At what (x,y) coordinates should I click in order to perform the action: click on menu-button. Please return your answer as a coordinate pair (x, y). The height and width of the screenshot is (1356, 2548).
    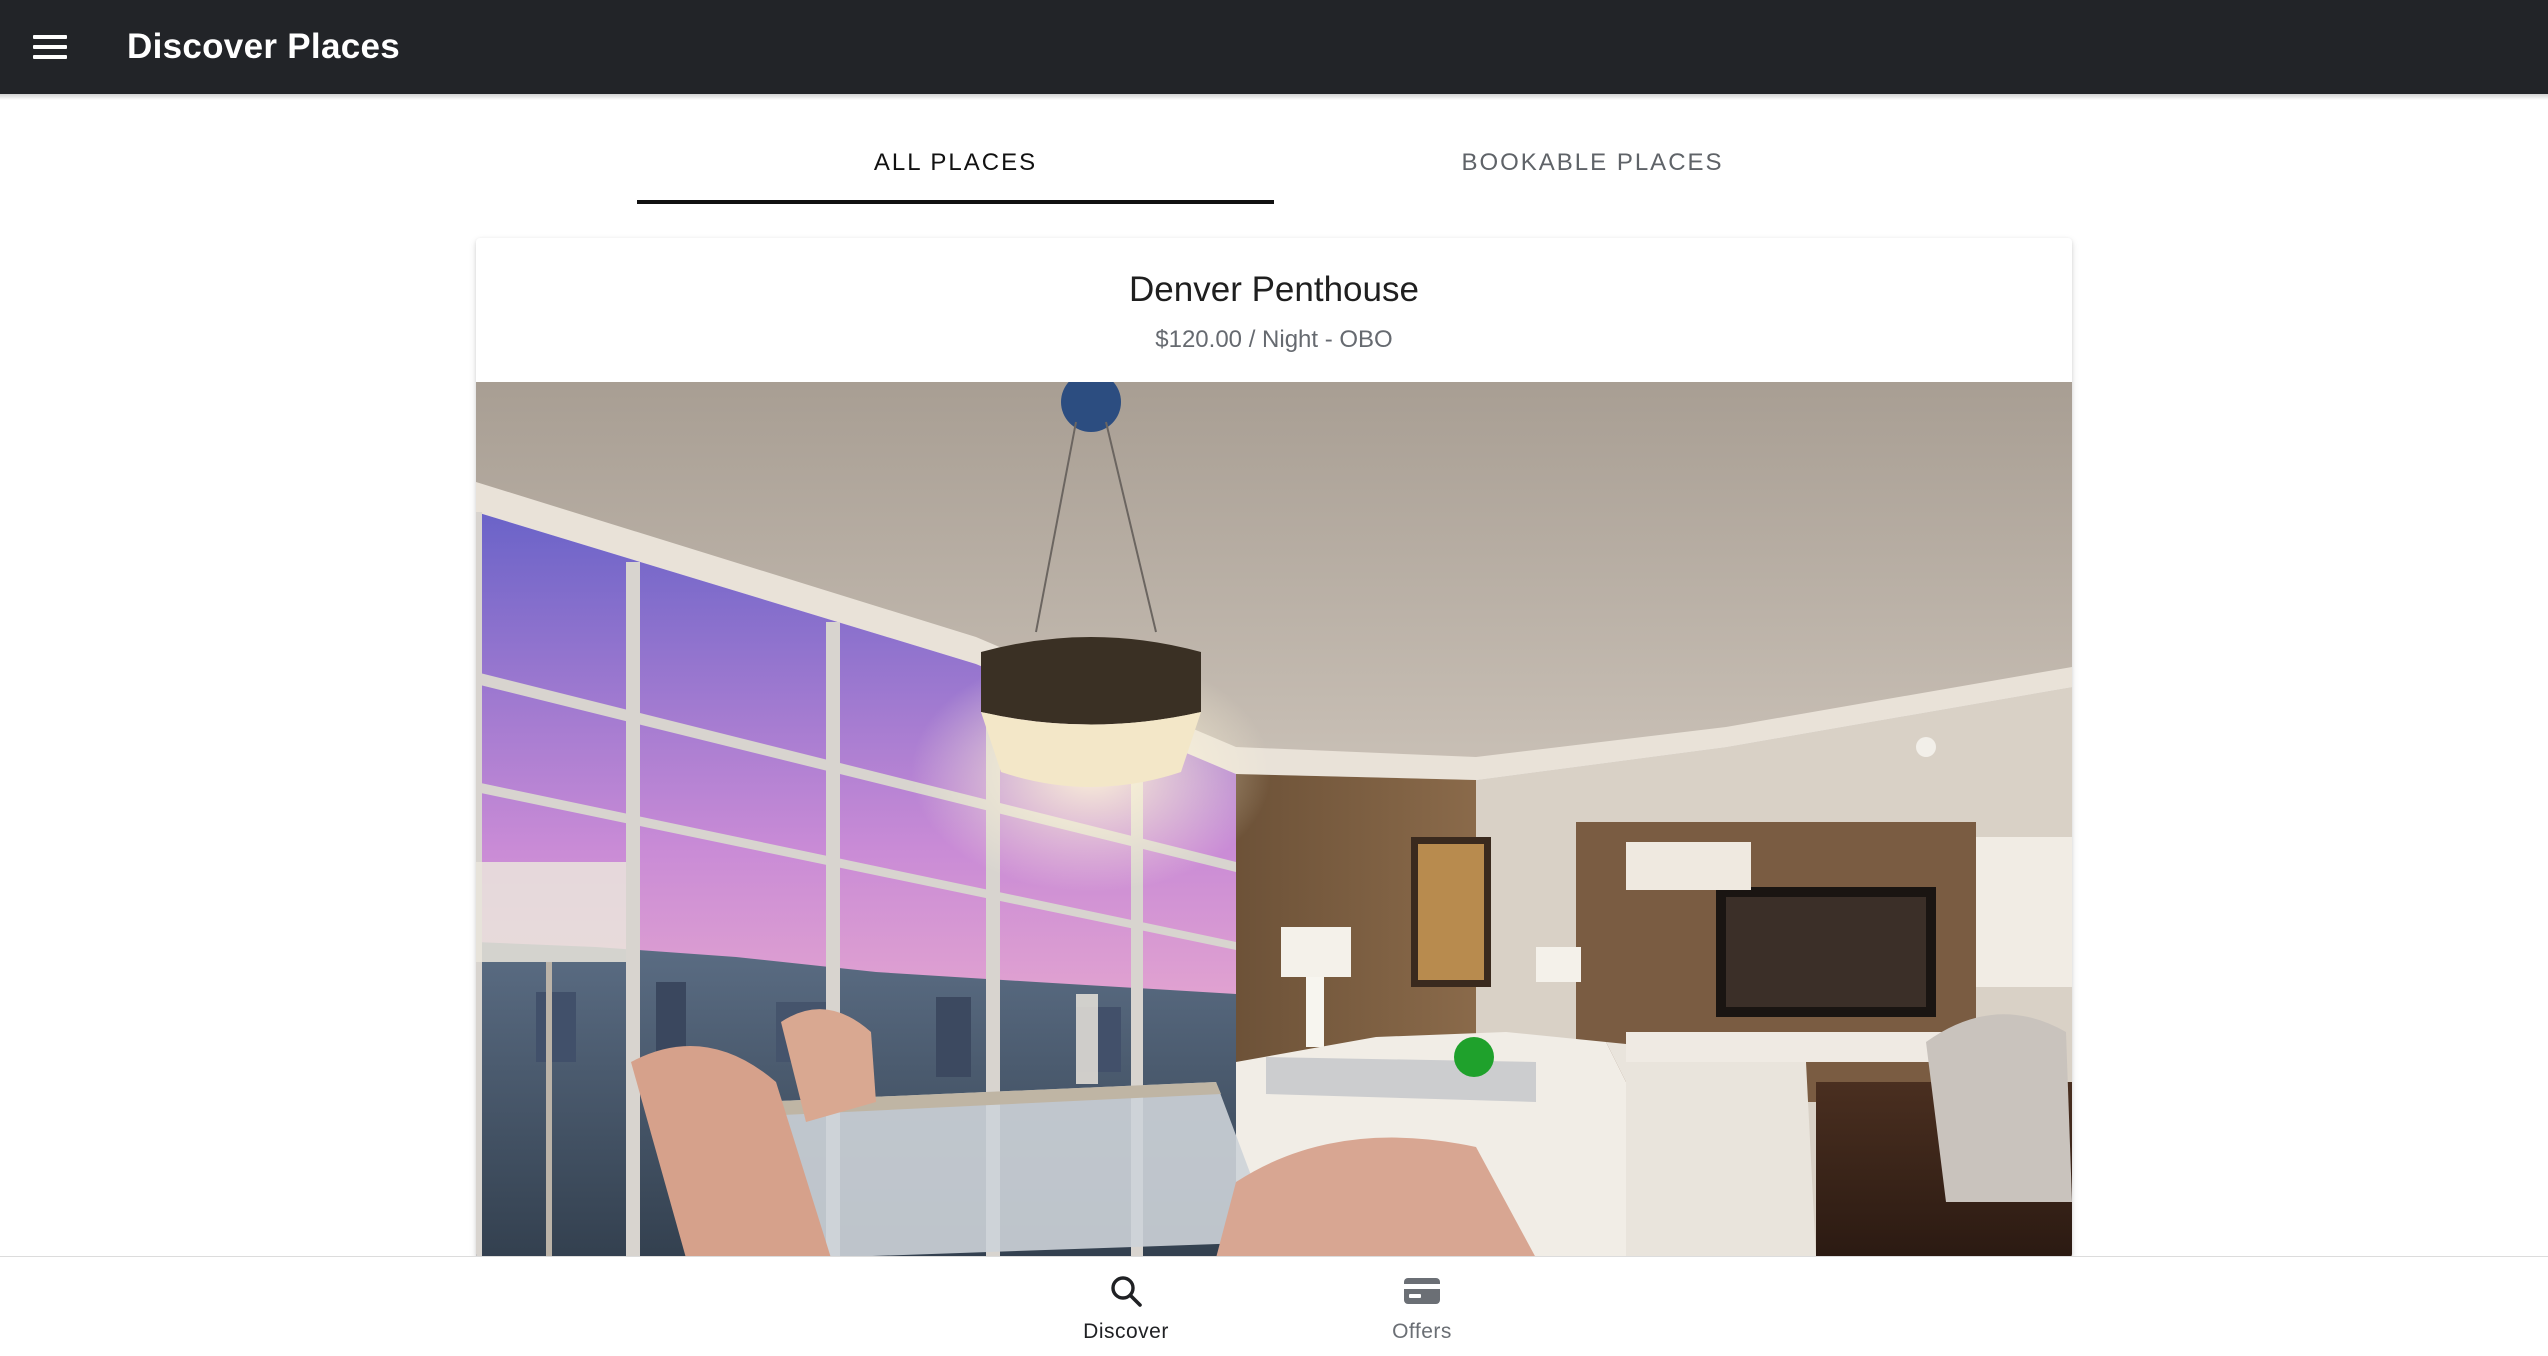
    Looking at the image, I should click on (50, 47).